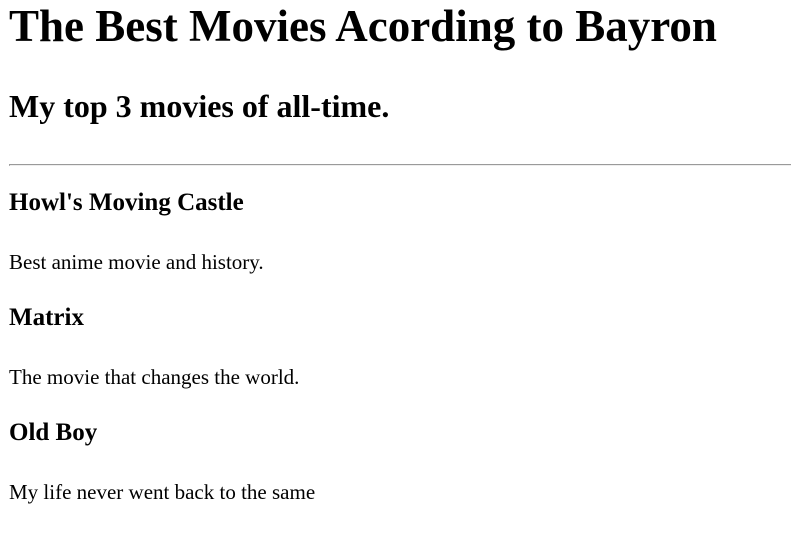  Describe the element at coordinates (199, 106) in the screenshot. I see `page-subtitle: My top 3 movies of all-time.` at that location.